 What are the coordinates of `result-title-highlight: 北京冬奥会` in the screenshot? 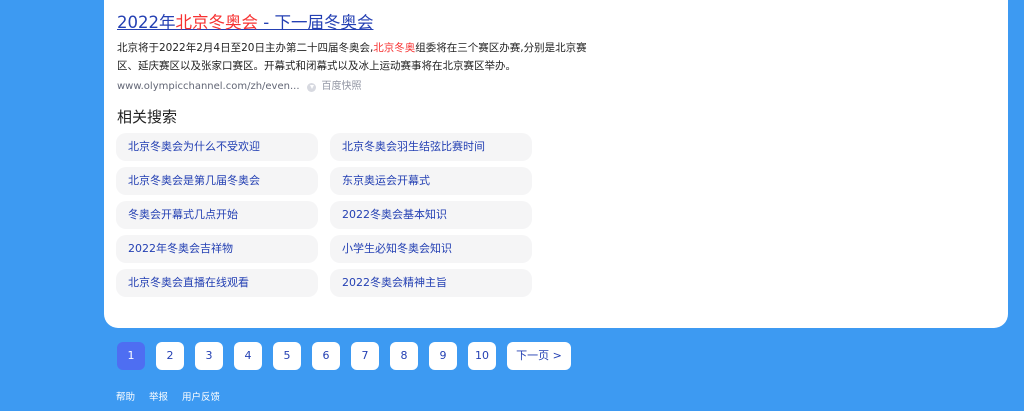 It's located at (217, 22).